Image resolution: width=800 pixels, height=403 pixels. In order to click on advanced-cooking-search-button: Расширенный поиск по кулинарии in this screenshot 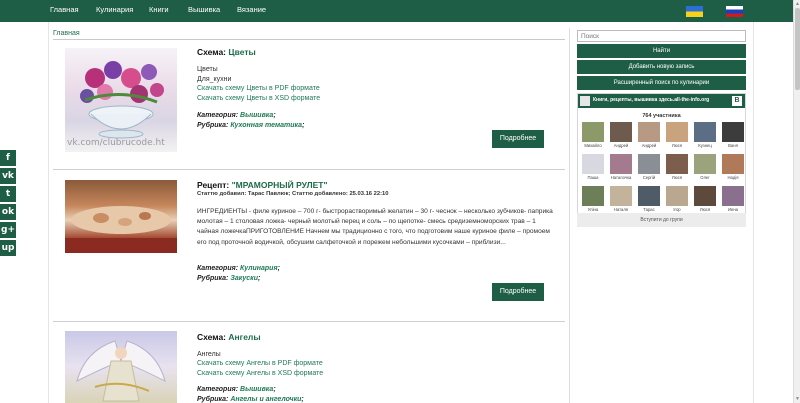, I will do `click(661, 83)`.